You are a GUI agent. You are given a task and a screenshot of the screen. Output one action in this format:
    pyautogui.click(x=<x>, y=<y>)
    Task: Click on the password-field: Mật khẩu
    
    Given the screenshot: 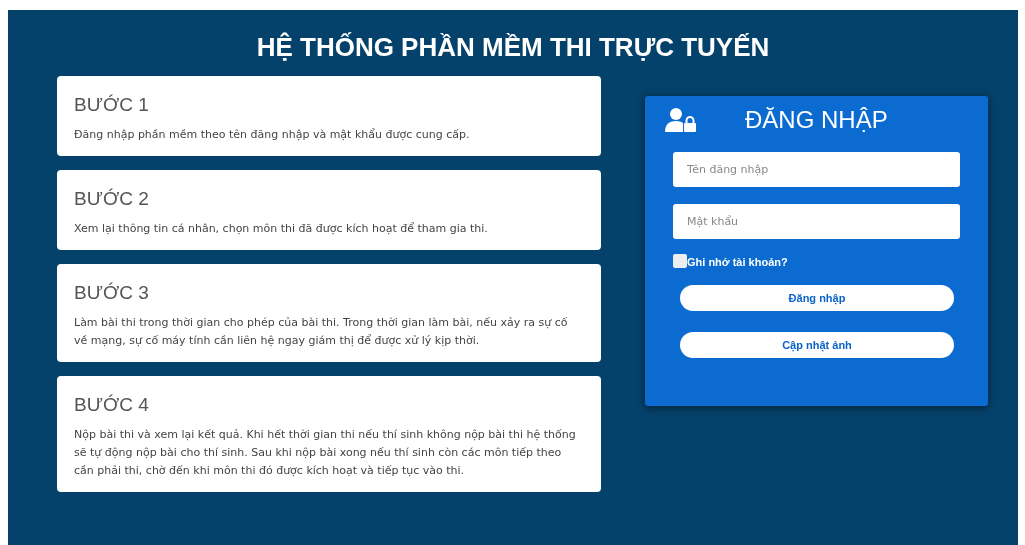 What is the action you would take?
    pyautogui.click(x=816, y=221)
    